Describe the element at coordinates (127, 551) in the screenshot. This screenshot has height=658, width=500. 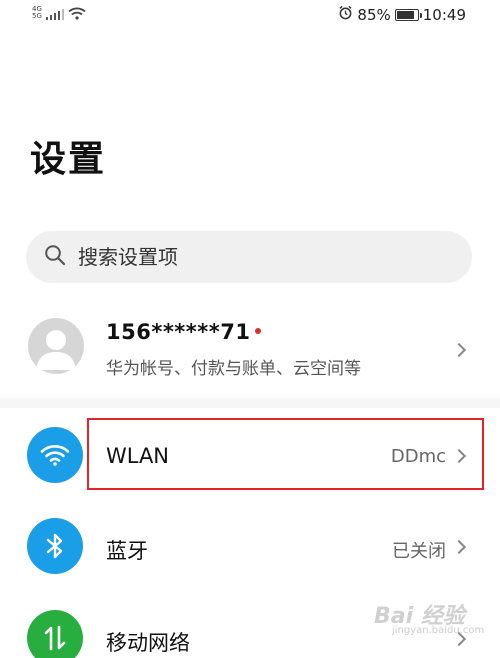
I see `settings-item-label: 蓝牙` at that location.